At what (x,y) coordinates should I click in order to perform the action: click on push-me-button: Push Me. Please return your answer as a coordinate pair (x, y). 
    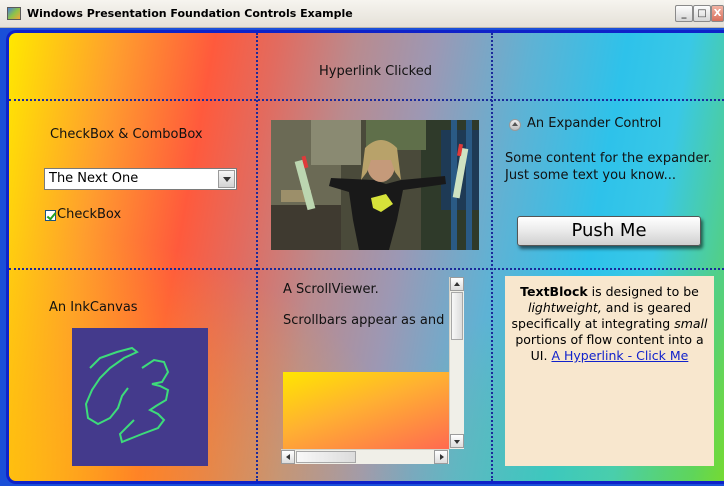
    Looking at the image, I should click on (609, 231).